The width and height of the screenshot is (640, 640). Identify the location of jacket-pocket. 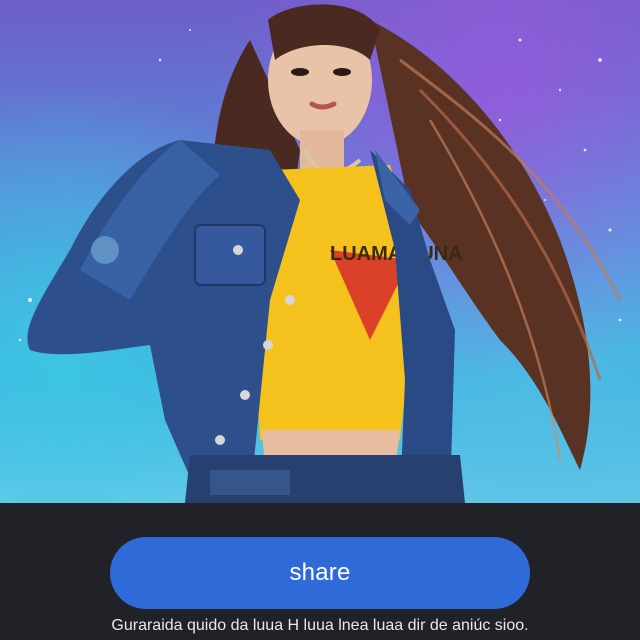
(230, 255).